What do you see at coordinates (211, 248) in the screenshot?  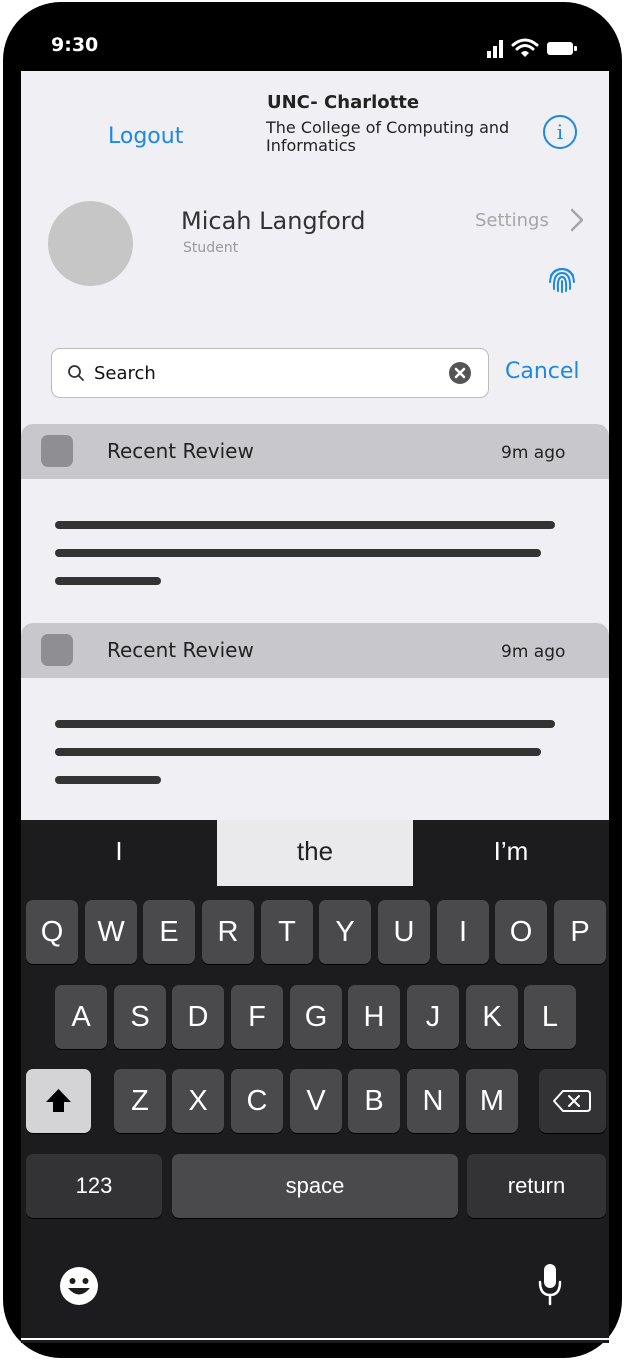 I see `user-role: Student` at bounding box center [211, 248].